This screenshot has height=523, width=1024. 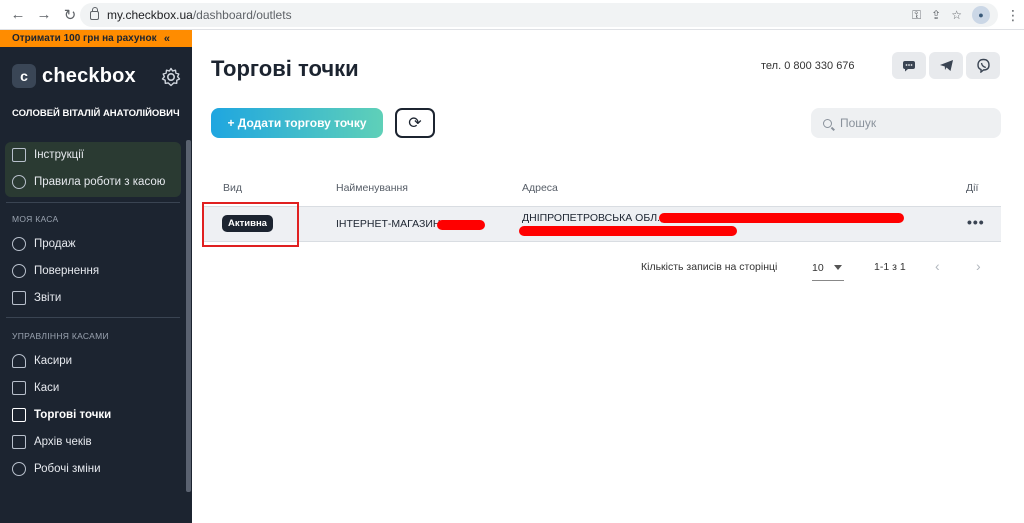 I want to click on sidebar-item-shifts: Робочі зміни, so click(x=56, y=469).